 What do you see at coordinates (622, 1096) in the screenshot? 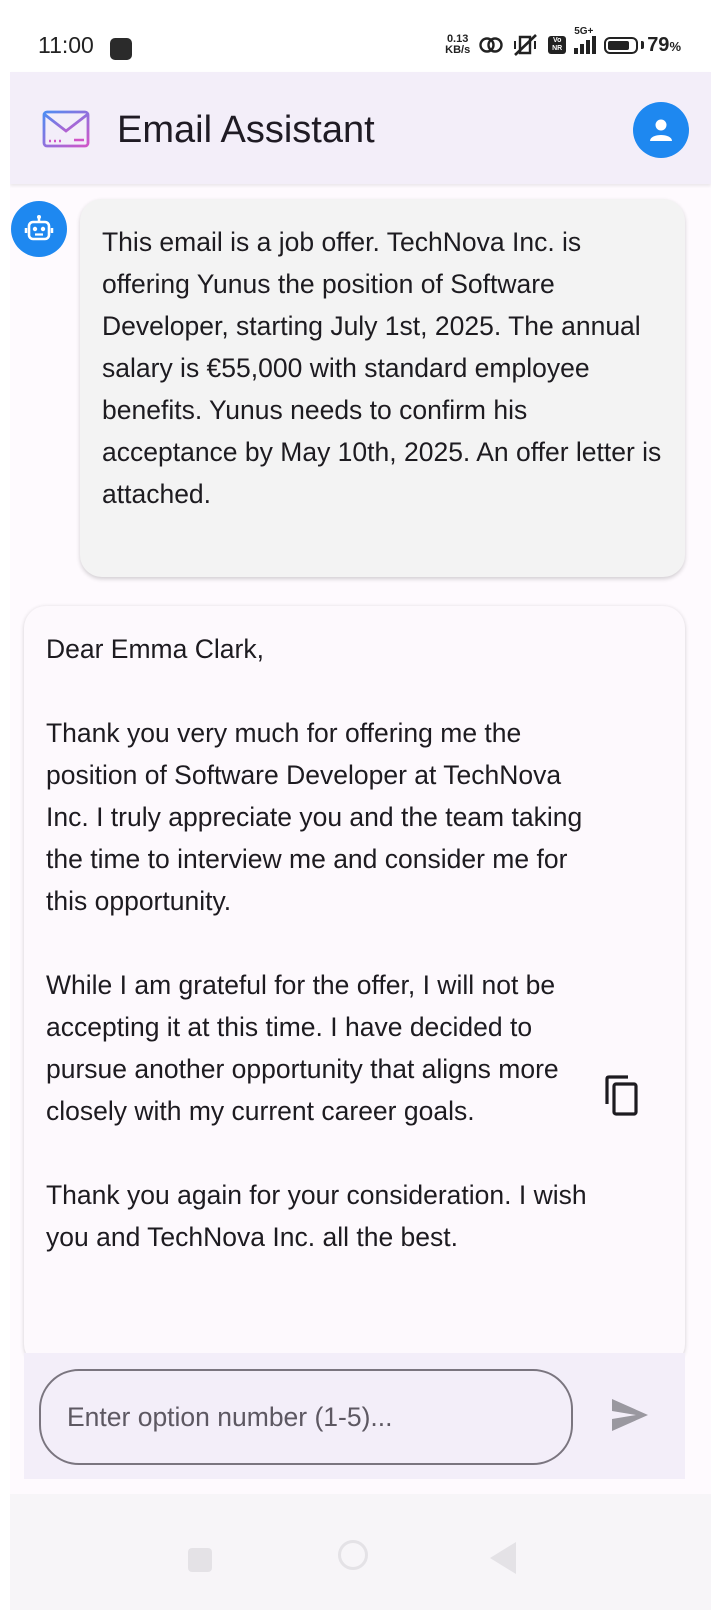
I see `copy-icon` at bounding box center [622, 1096].